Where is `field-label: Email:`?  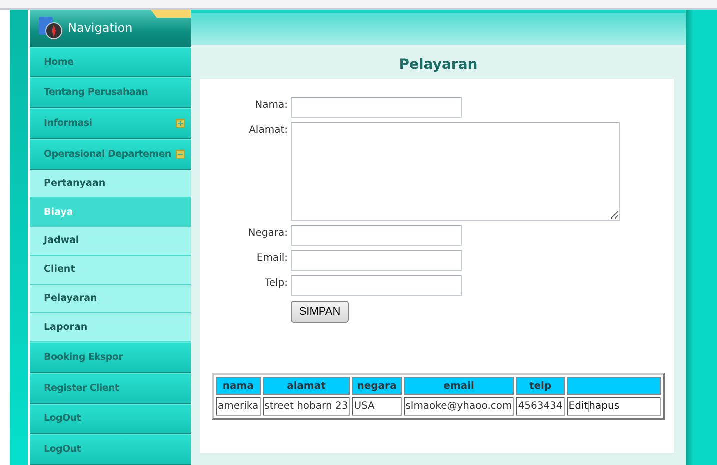
field-label: Email: is located at coordinates (272, 258).